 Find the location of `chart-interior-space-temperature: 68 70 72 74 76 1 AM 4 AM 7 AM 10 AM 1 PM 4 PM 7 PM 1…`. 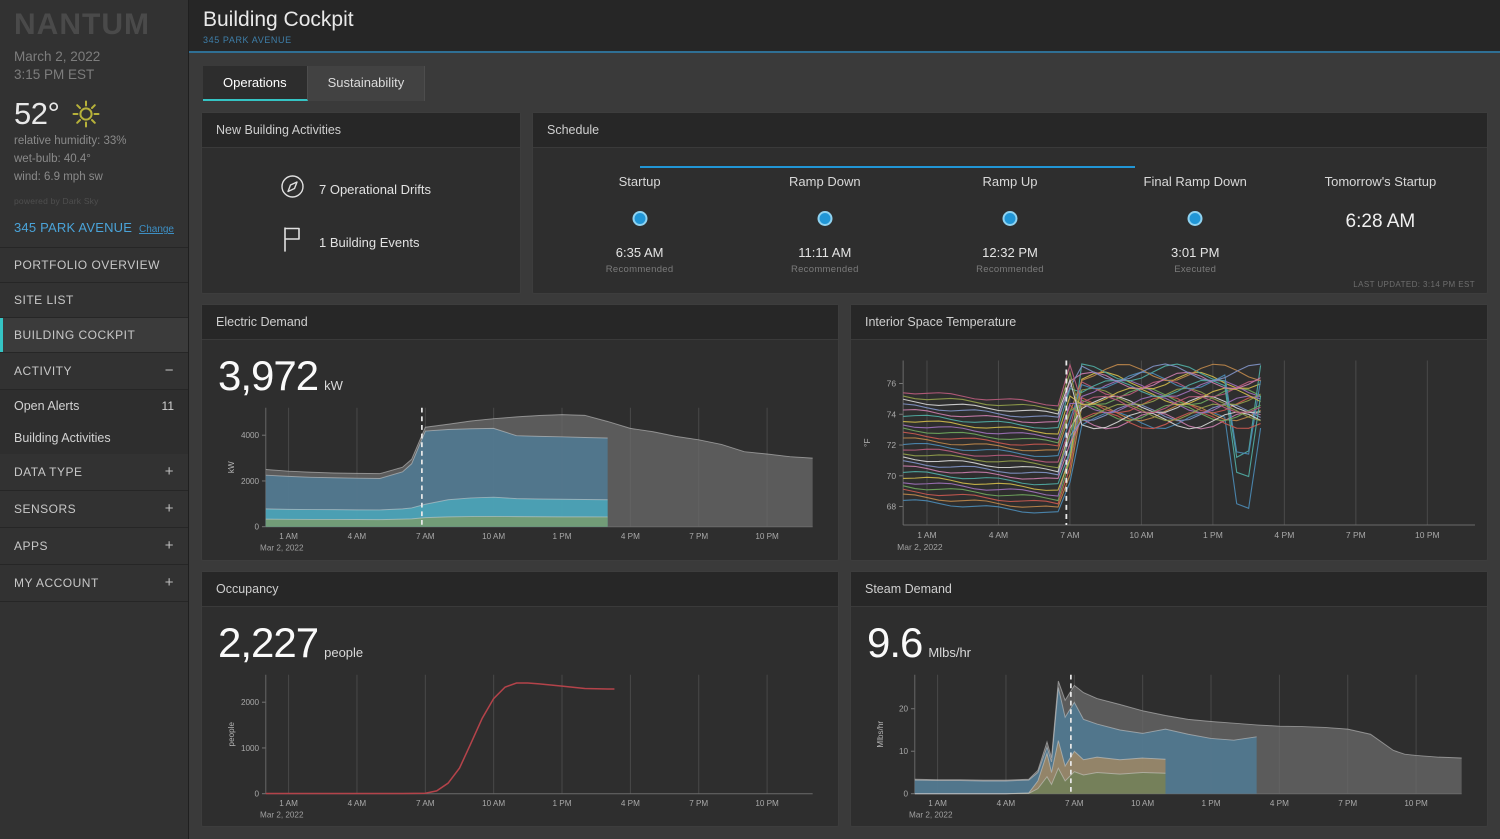

chart-interior-space-temperature: 68 70 72 74 76 1 AM 4 AM 7 AM 10 AM 1 PM 4 PM 7 PM 1… is located at coordinates (1170, 455).